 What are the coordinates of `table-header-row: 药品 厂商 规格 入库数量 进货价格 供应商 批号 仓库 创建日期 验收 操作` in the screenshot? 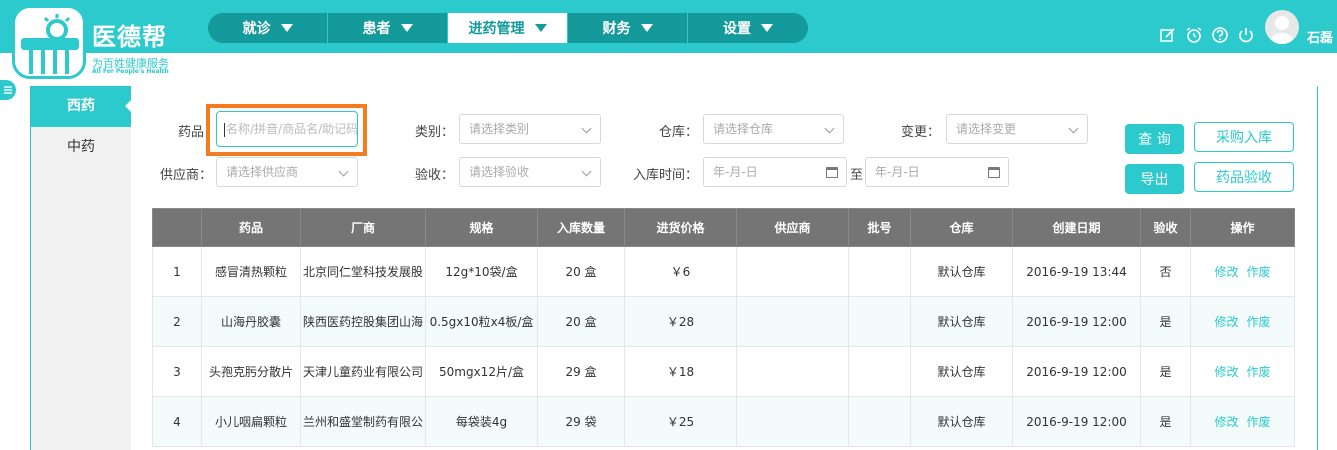 It's located at (723, 227).